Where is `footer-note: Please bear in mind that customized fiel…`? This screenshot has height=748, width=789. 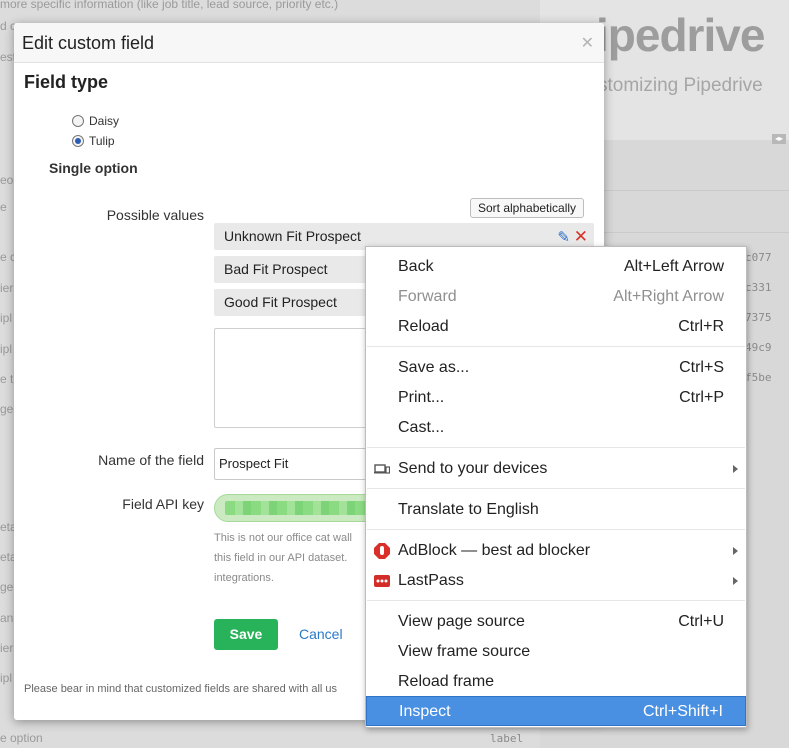
footer-note: Please bear in mind that customized fiel… is located at coordinates (181, 689).